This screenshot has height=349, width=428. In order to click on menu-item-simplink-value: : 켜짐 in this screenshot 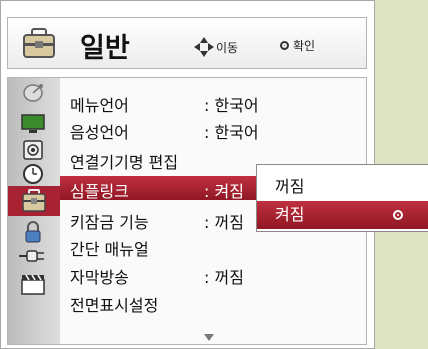, I will do `click(224, 191)`.